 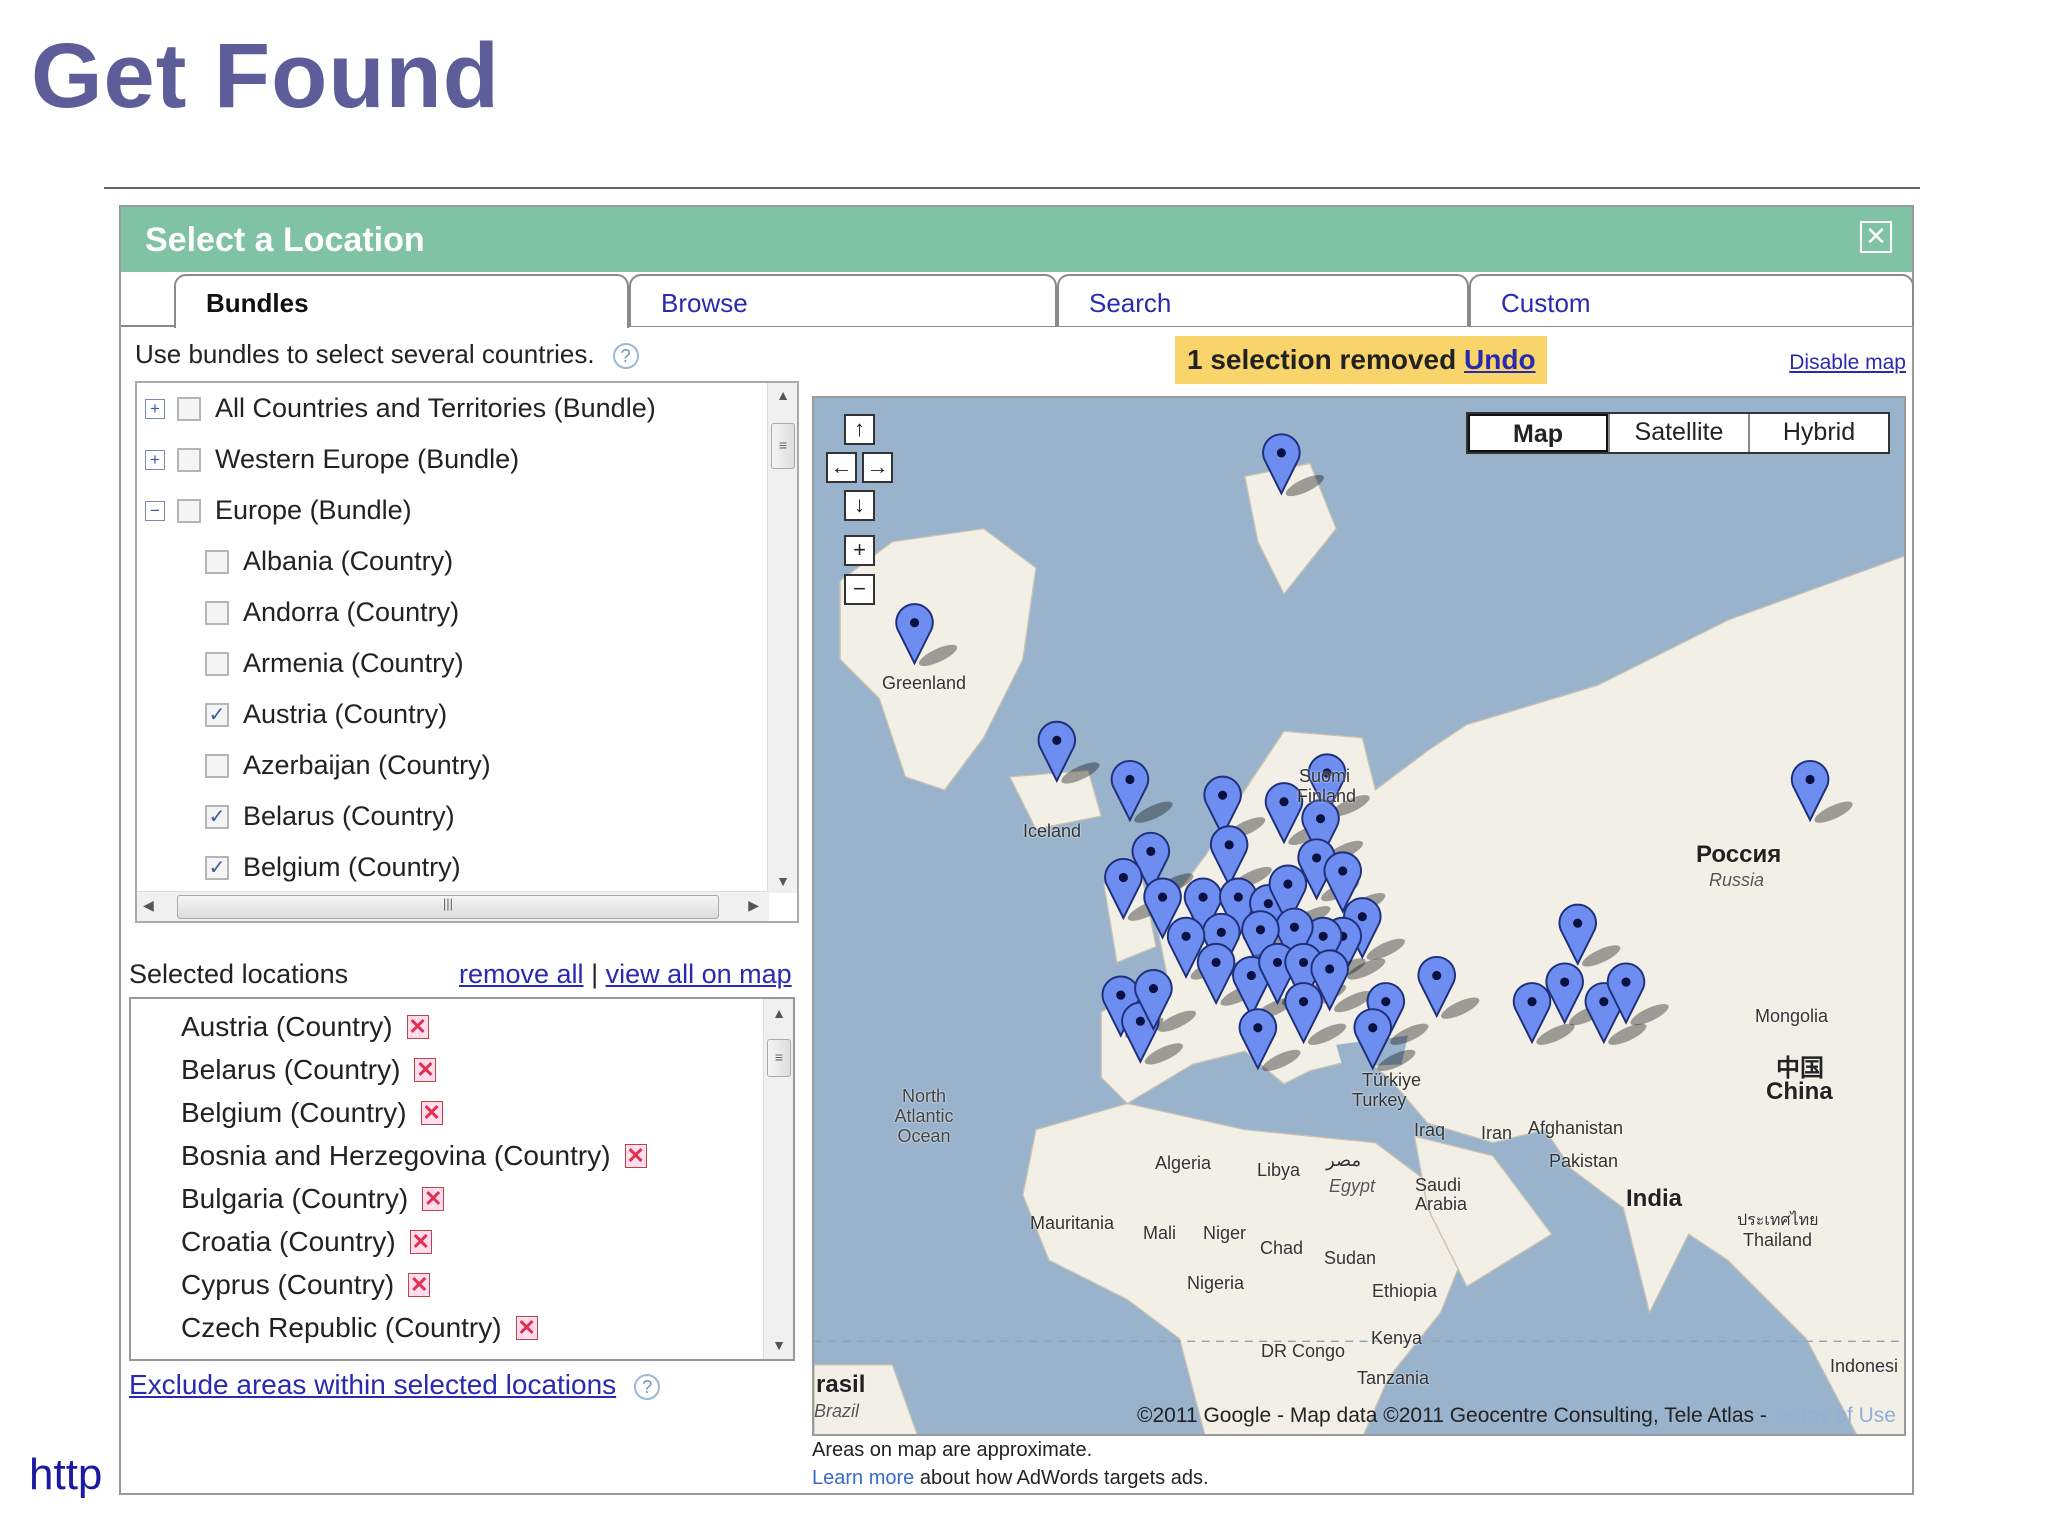 What do you see at coordinates (1834, 1415) in the screenshot?
I see `terms-of-use-link: Terms of Use` at bounding box center [1834, 1415].